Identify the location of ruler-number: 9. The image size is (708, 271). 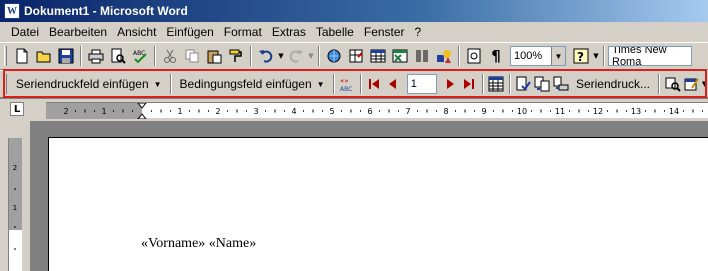
(483, 111).